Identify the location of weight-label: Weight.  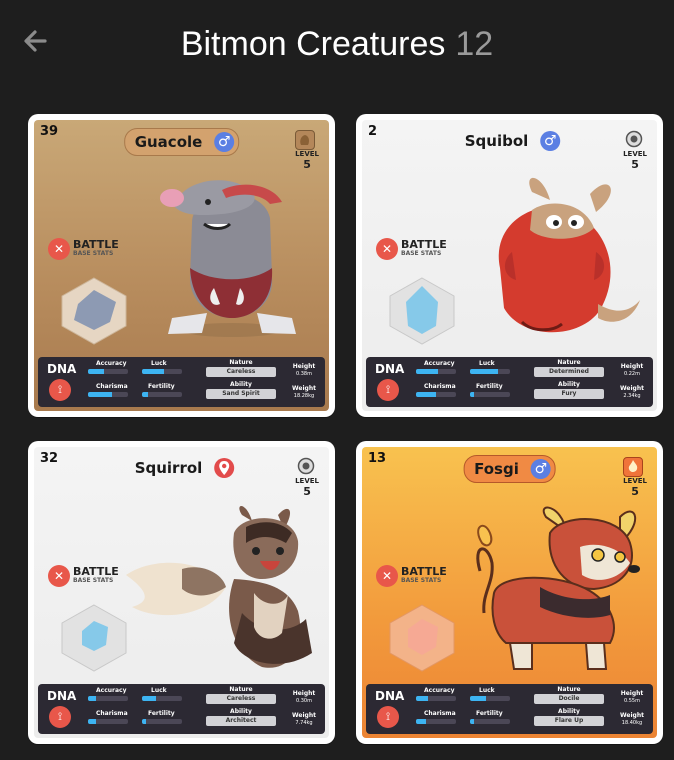
(632, 715).